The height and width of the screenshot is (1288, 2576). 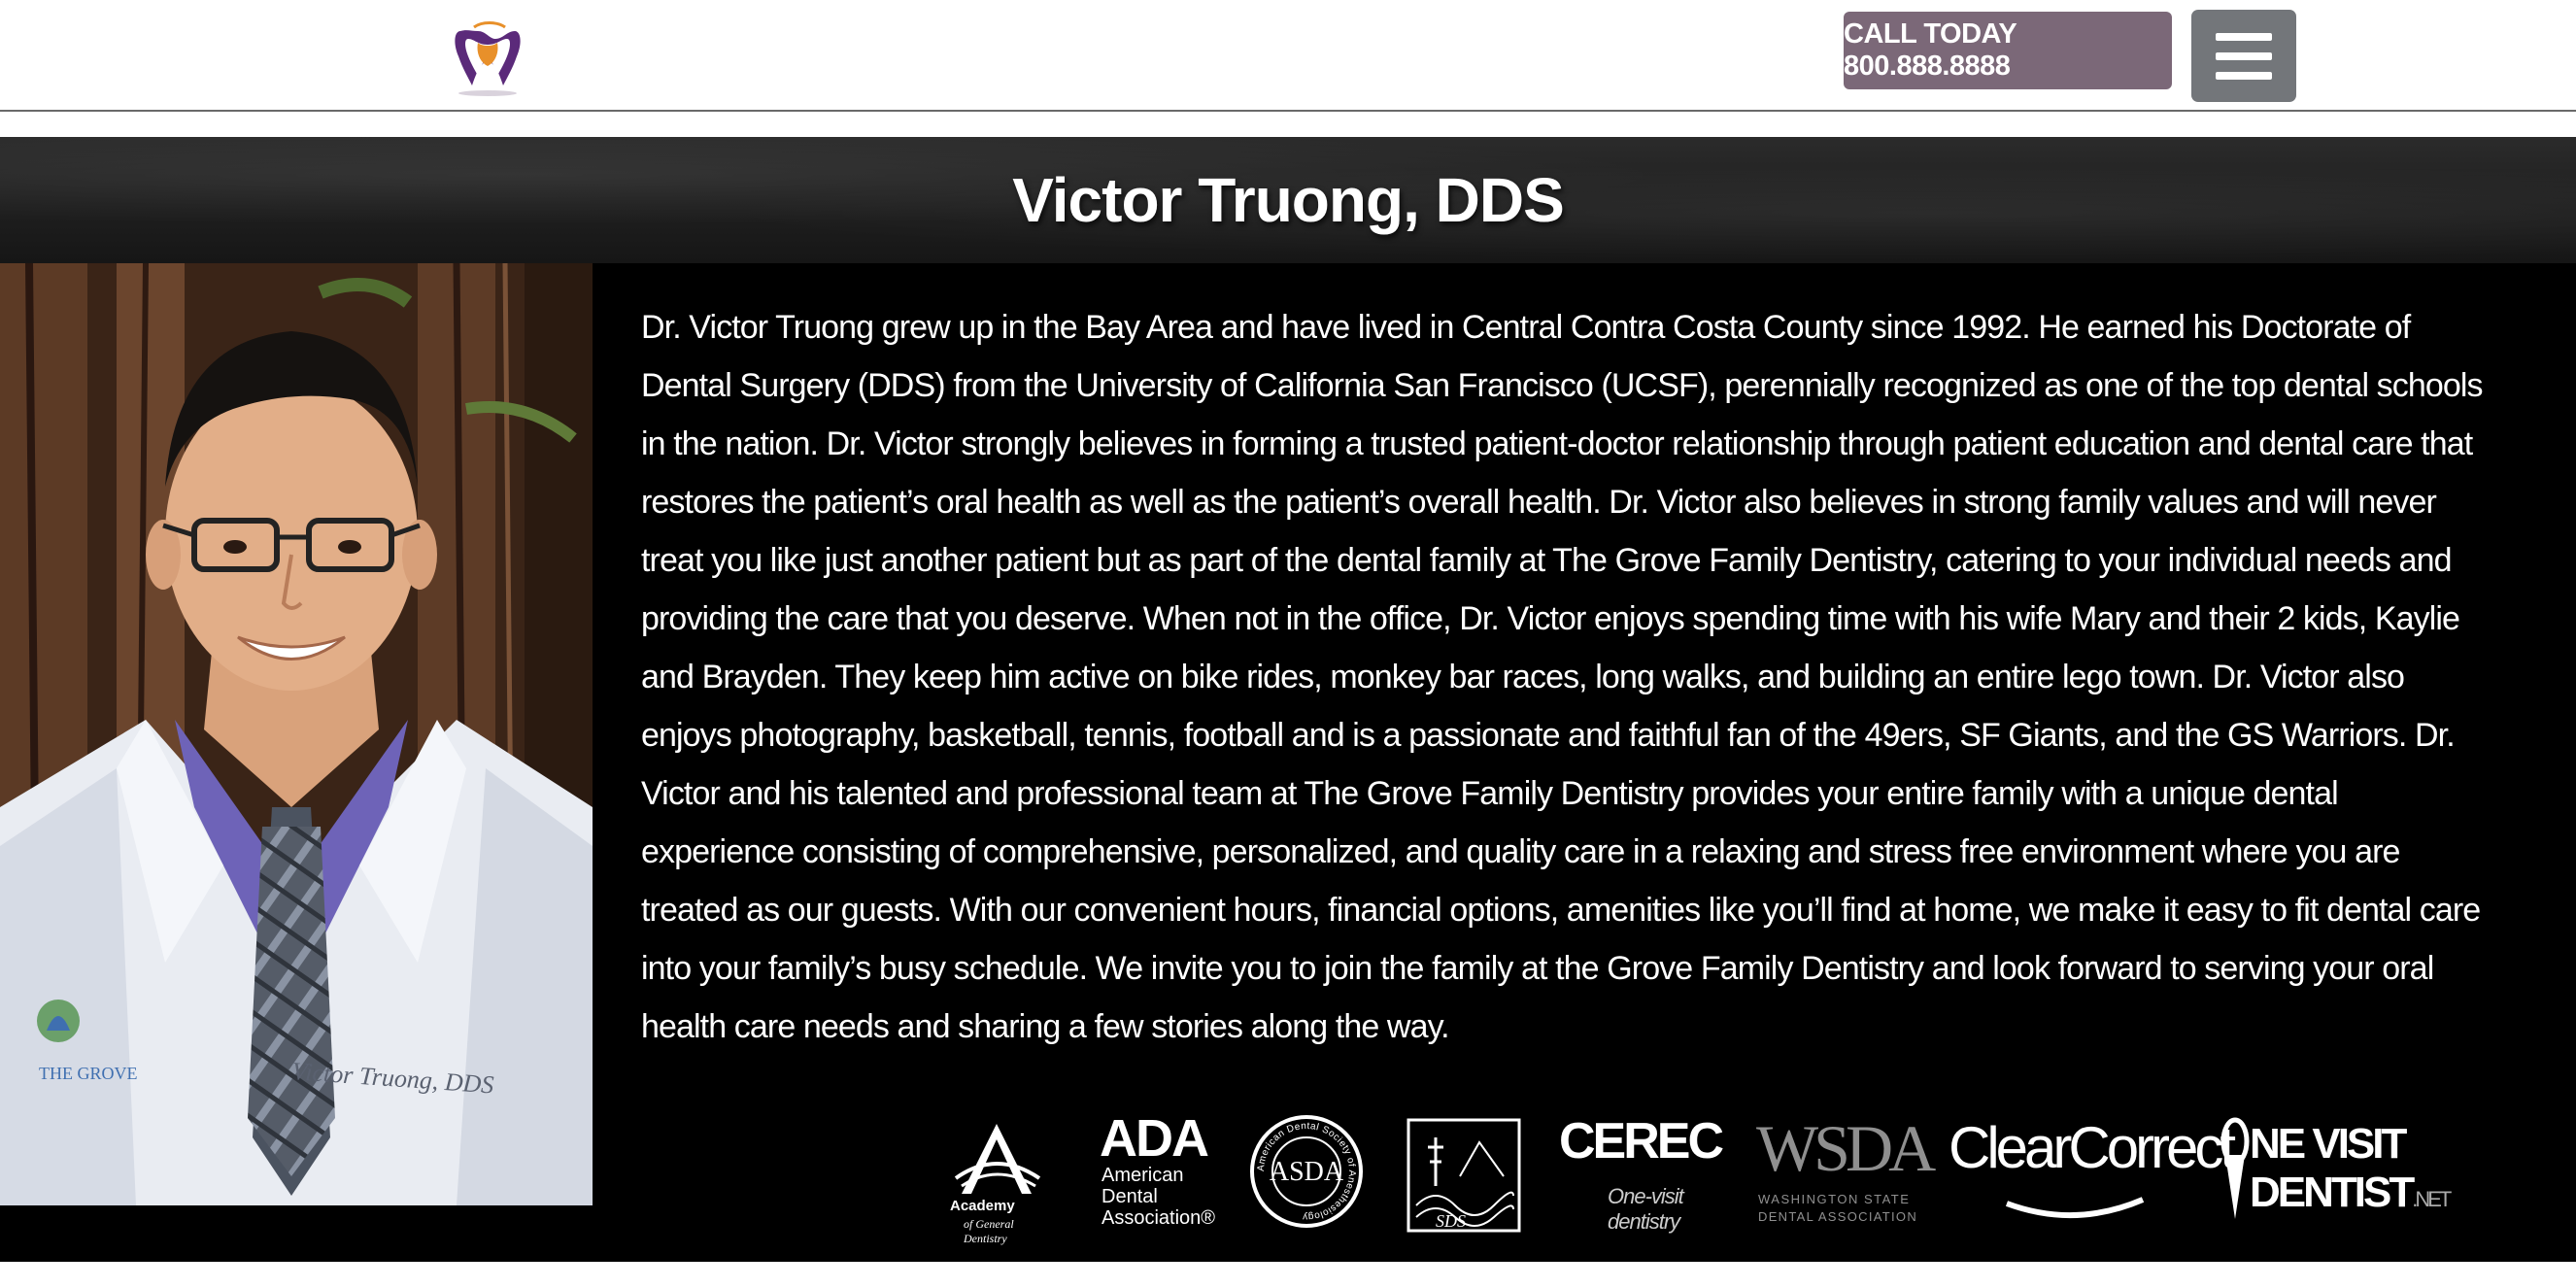 I want to click on ovd-suffix: .NET, so click(x=2432, y=1199).